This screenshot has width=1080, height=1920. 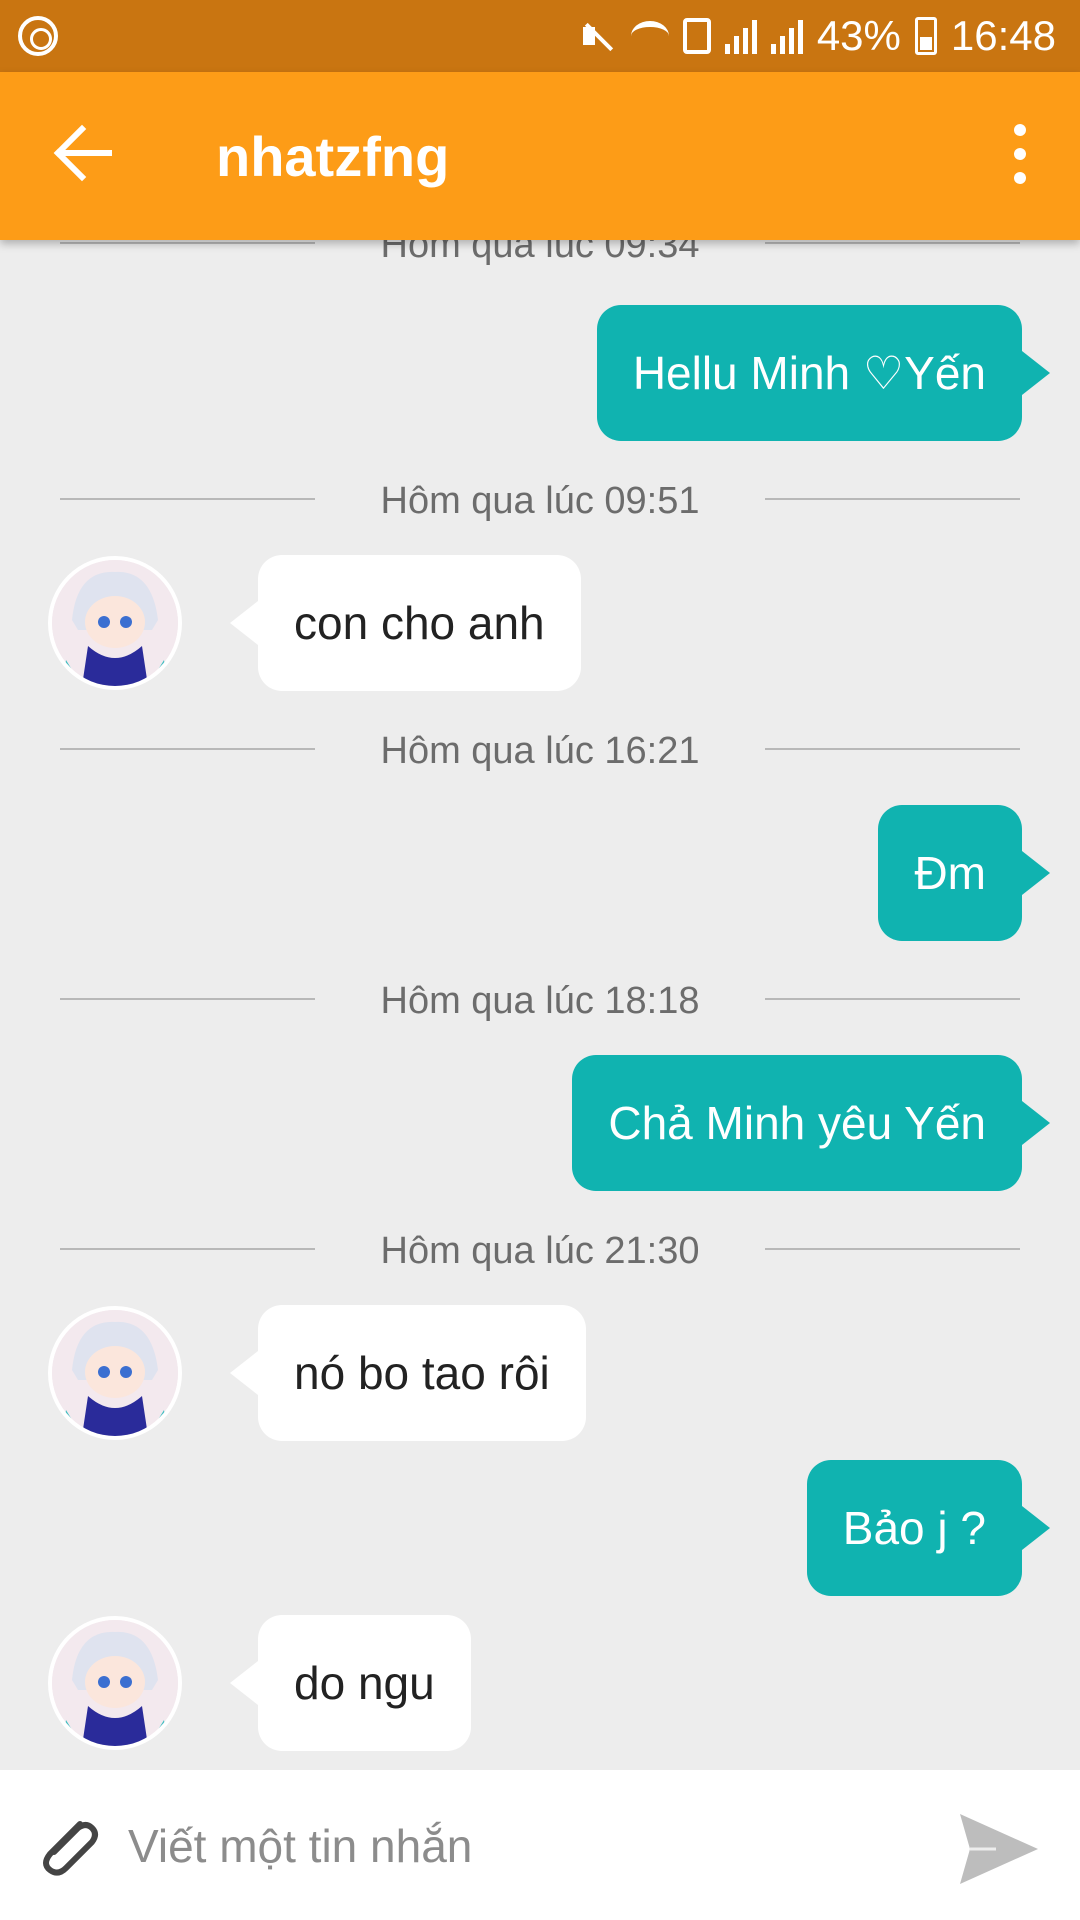 What do you see at coordinates (333, 156) in the screenshot?
I see `conversation-title: nhatzfng` at bounding box center [333, 156].